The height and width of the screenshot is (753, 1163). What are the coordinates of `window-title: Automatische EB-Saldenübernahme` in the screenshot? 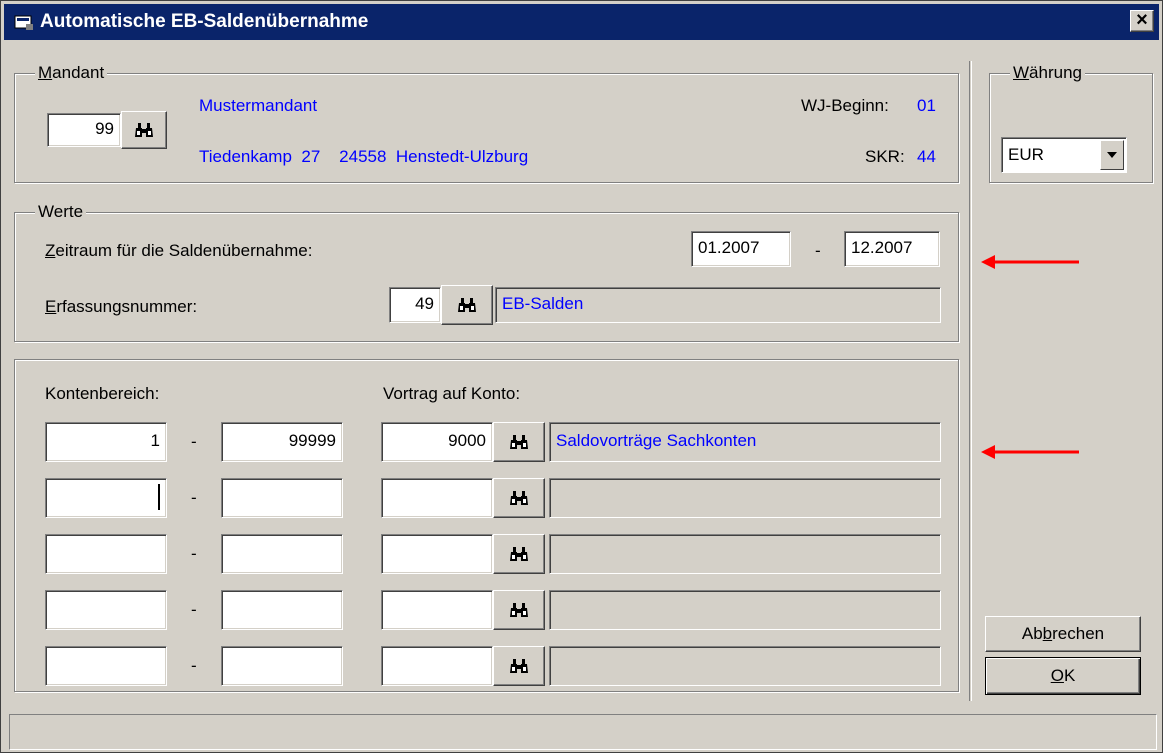 It's located at (204, 21).